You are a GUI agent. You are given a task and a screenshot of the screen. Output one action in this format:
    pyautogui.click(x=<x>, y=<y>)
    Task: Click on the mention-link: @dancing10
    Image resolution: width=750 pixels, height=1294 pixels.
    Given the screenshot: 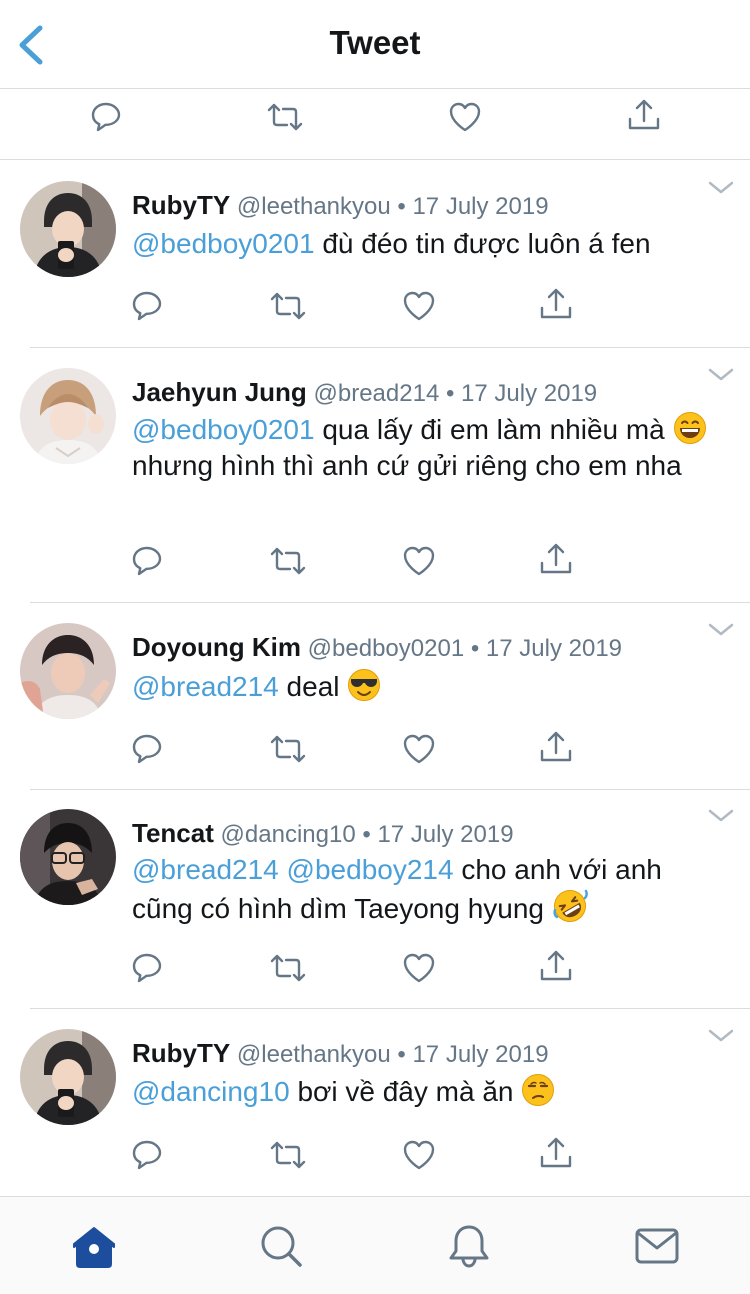 What is the action you would take?
    pyautogui.click(x=211, y=1091)
    